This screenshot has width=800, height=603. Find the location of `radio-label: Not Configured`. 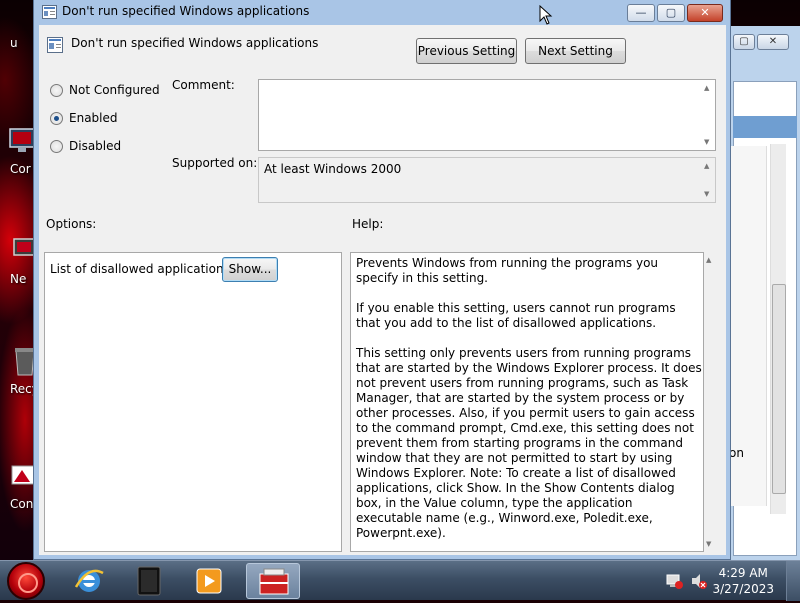

radio-label: Not Configured is located at coordinates (114, 90).